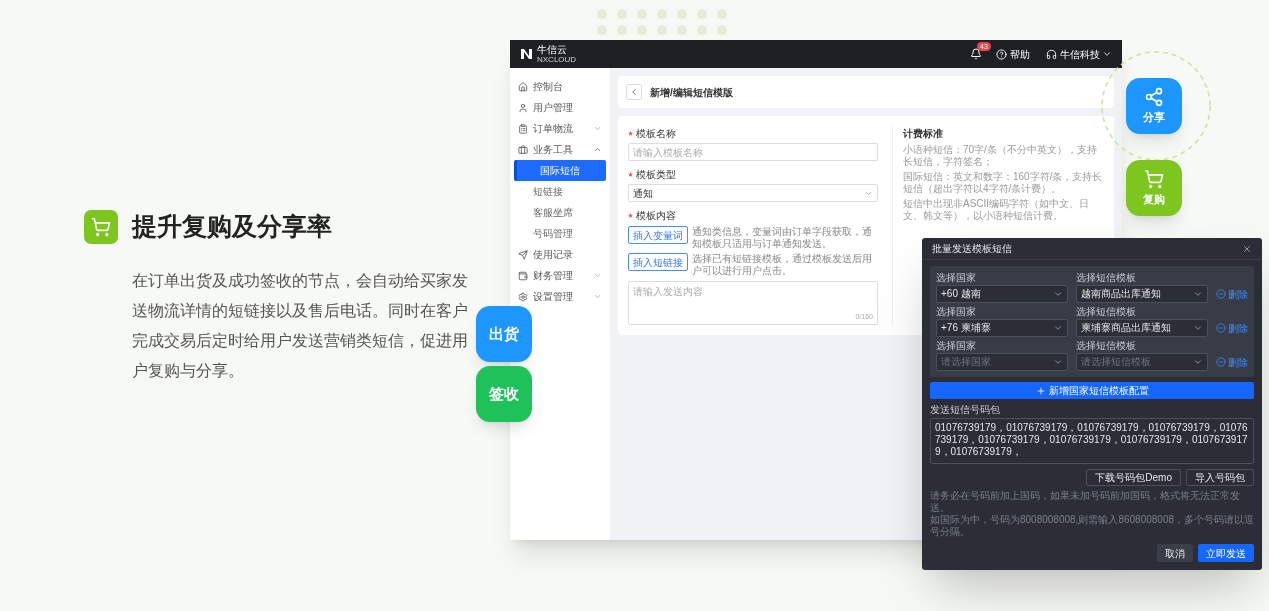 The height and width of the screenshot is (611, 1269). Describe the element at coordinates (1051, 54) in the screenshot. I see `headset-icon` at that location.